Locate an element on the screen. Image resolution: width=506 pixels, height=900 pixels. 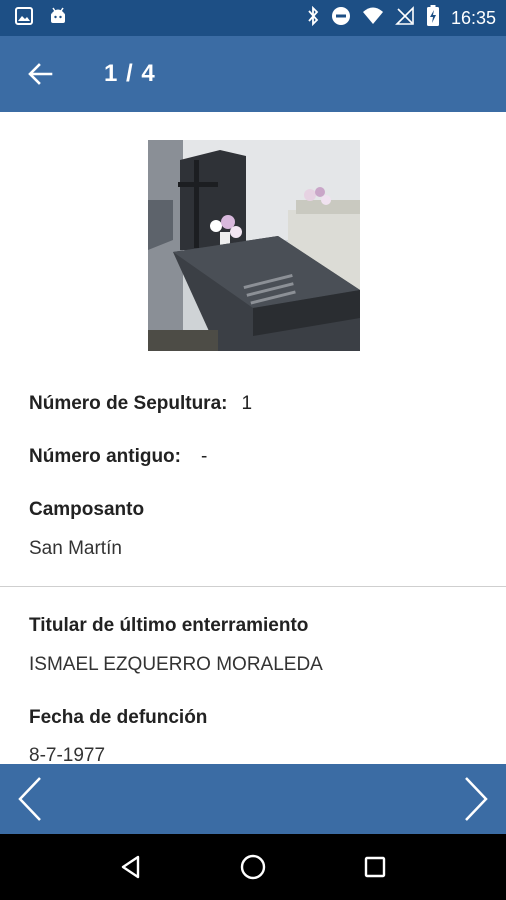
triangle-back-icon is located at coordinates (130, 867).